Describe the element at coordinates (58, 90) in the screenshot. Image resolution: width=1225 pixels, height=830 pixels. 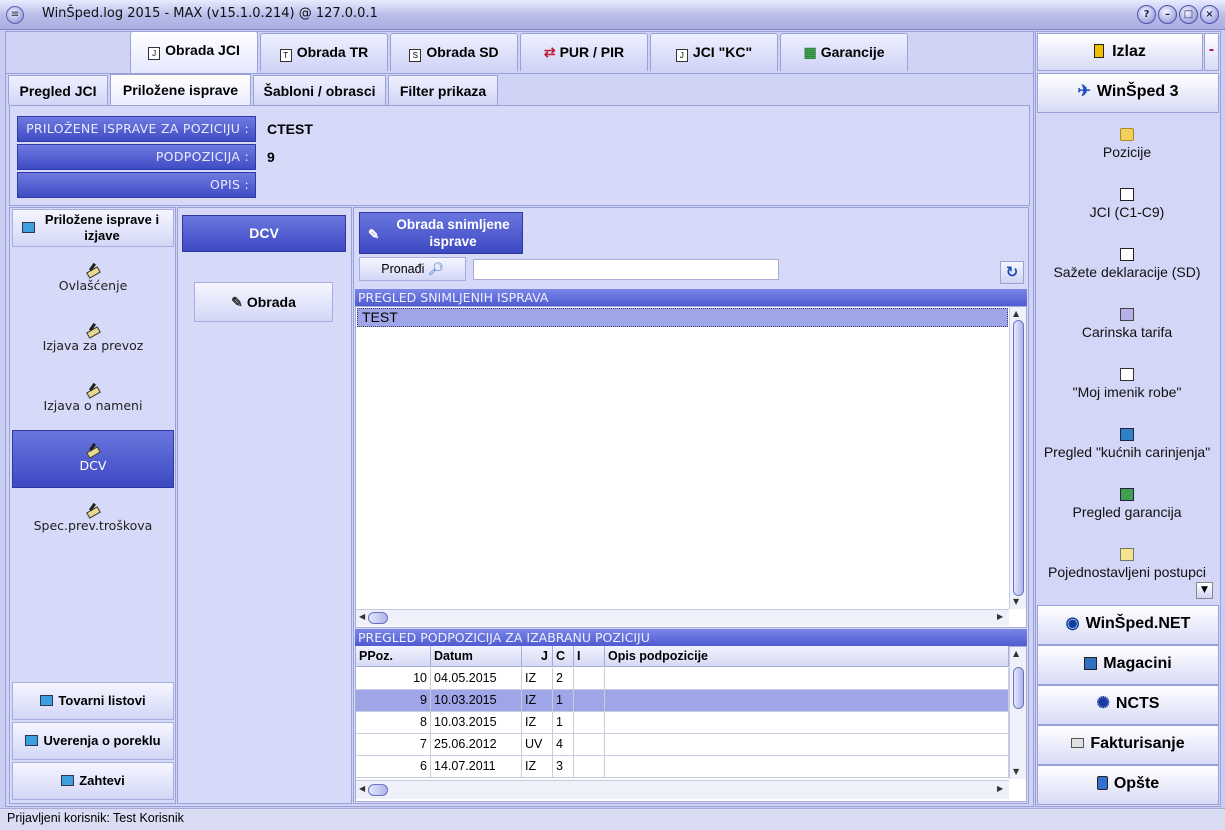
I see `subtab-pregled-jci: Pregled JCI` at that location.